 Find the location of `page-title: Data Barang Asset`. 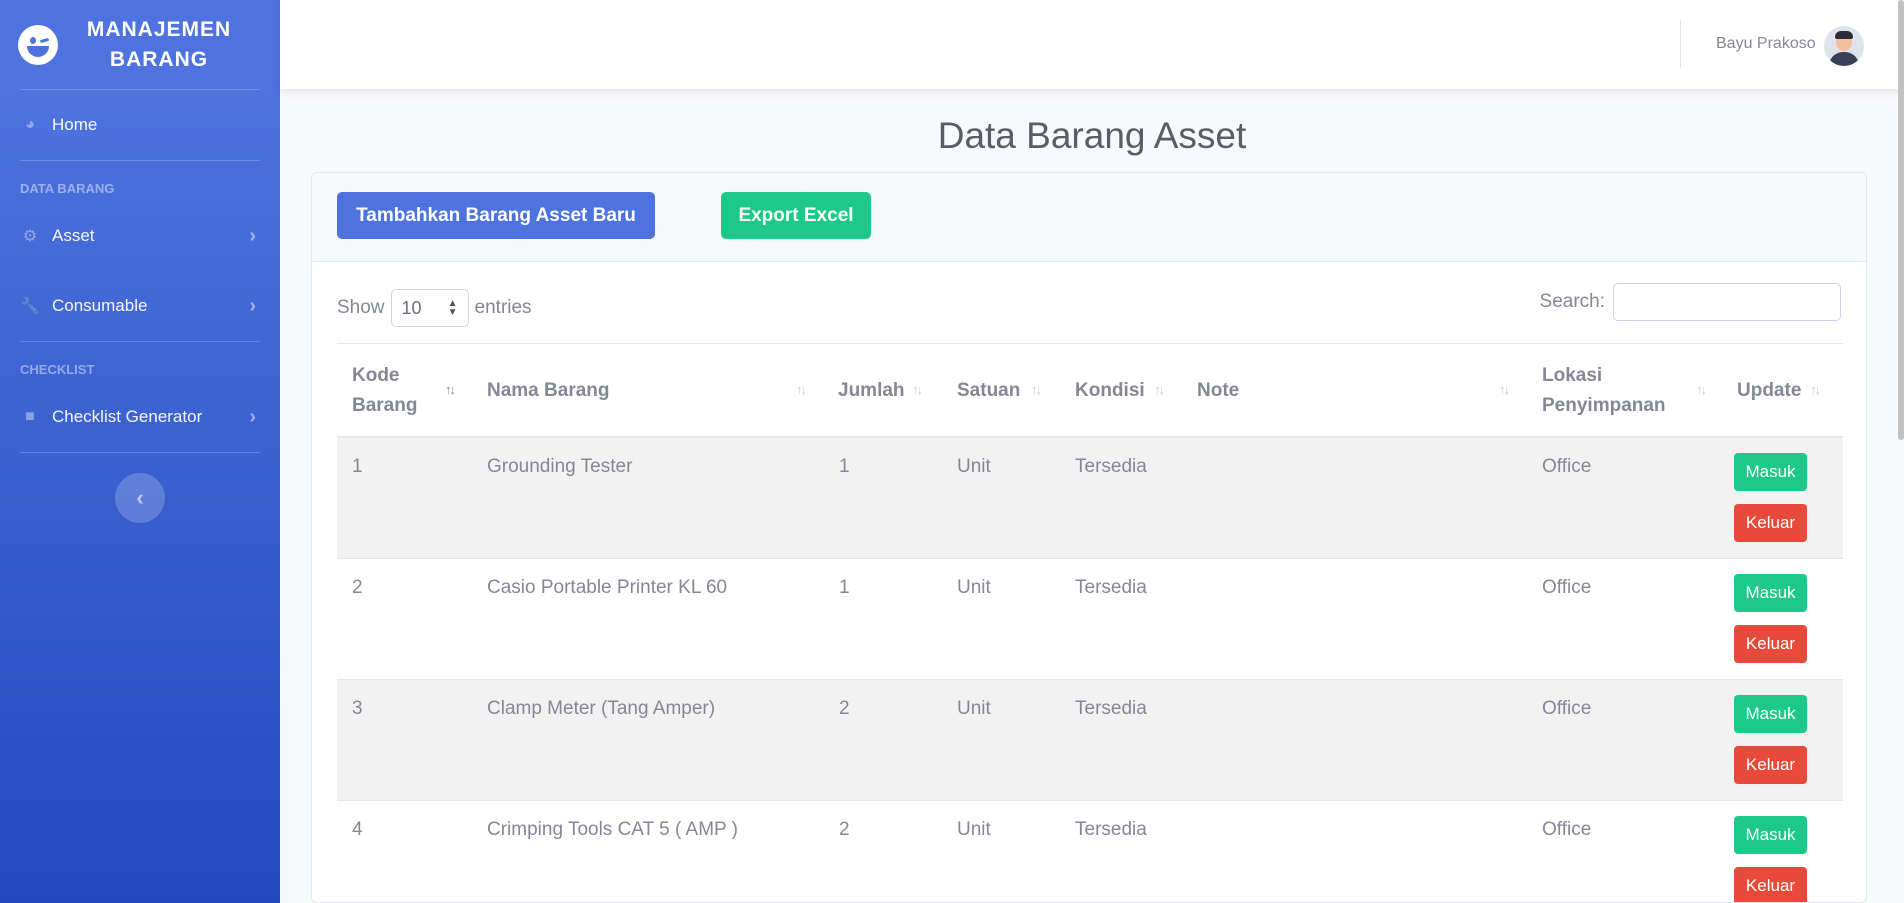

page-title: Data Barang Asset is located at coordinates (1092, 135).